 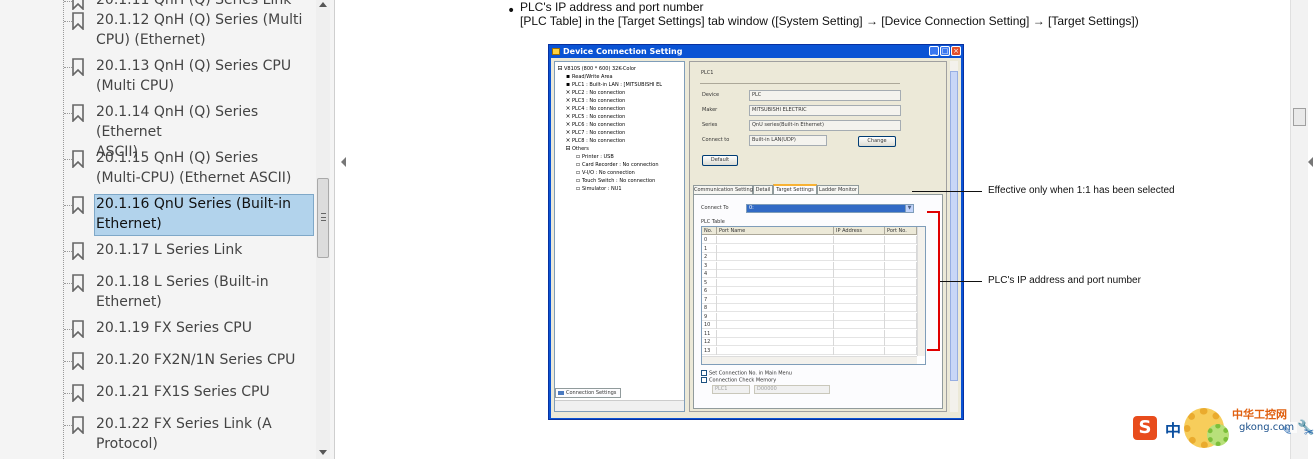 I want to click on tree-node: ⊟Others, so click(x=576, y=149).